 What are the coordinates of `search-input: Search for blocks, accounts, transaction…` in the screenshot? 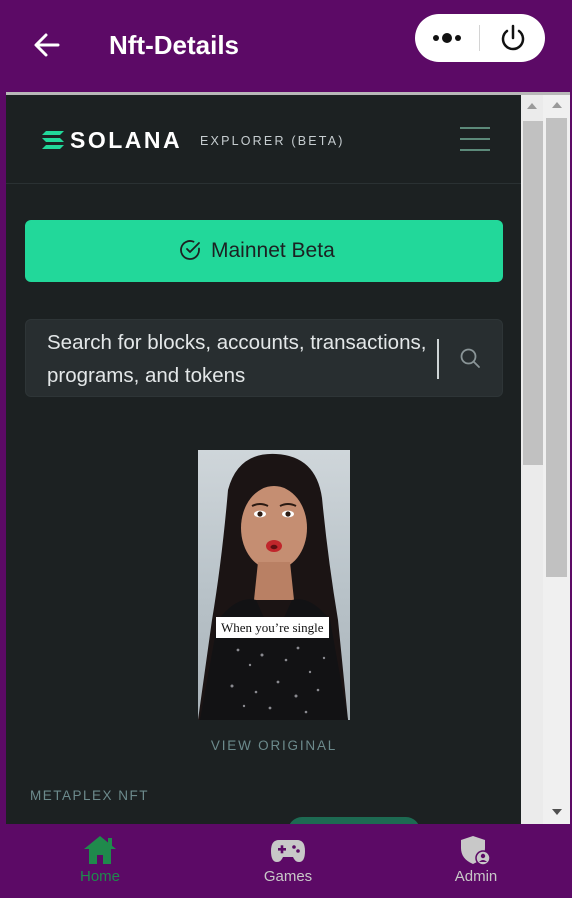 It's located at (239, 357).